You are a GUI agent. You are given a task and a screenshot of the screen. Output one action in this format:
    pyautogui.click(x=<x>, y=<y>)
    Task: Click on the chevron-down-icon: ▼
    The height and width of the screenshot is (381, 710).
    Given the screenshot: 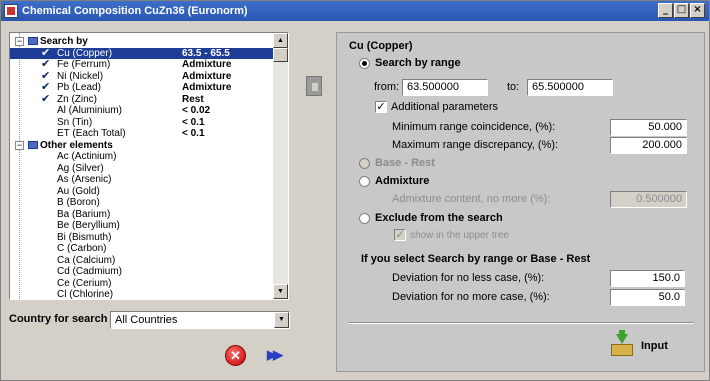 What is the action you would take?
    pyautogui.click(x=281, y=320)
    